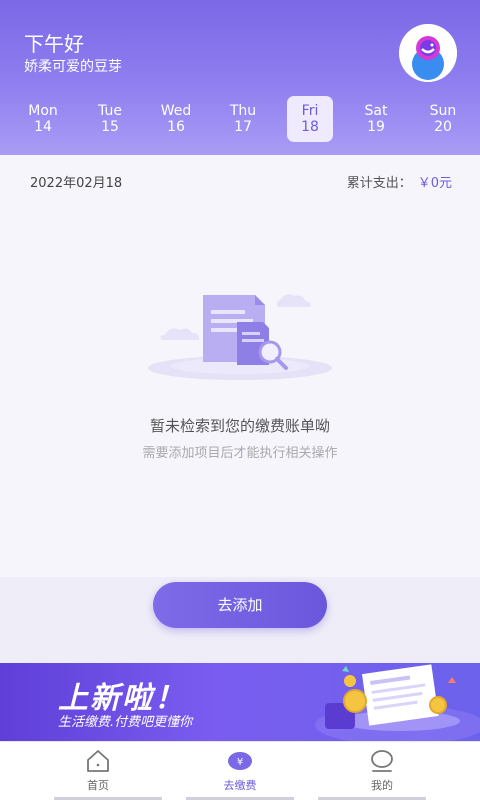 The height and width of the screenshot is (800, 480). I want to click on day-number: 14, so click(43, 127).